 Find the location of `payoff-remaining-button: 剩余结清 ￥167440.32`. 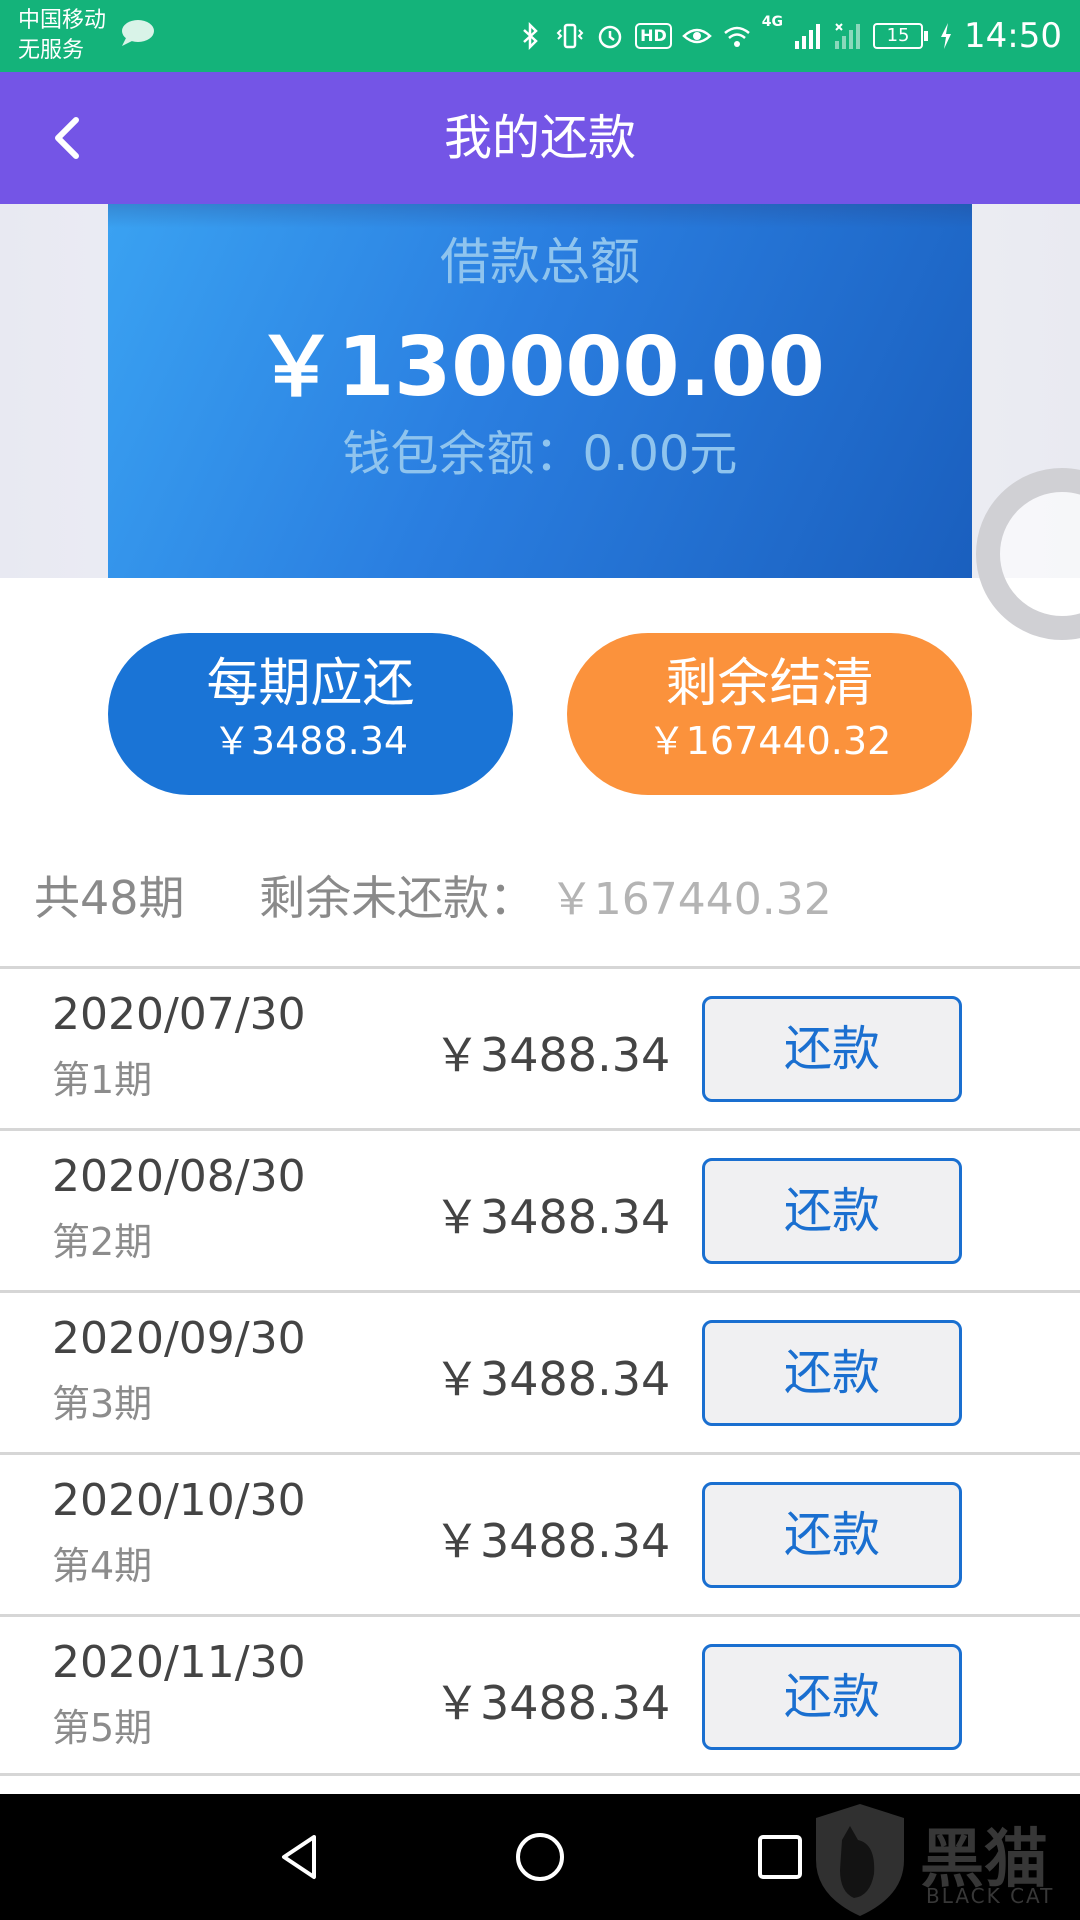

payoff-remaining-button: 剩余结清 ￥167440.32 is located at coordinates (769, 714).